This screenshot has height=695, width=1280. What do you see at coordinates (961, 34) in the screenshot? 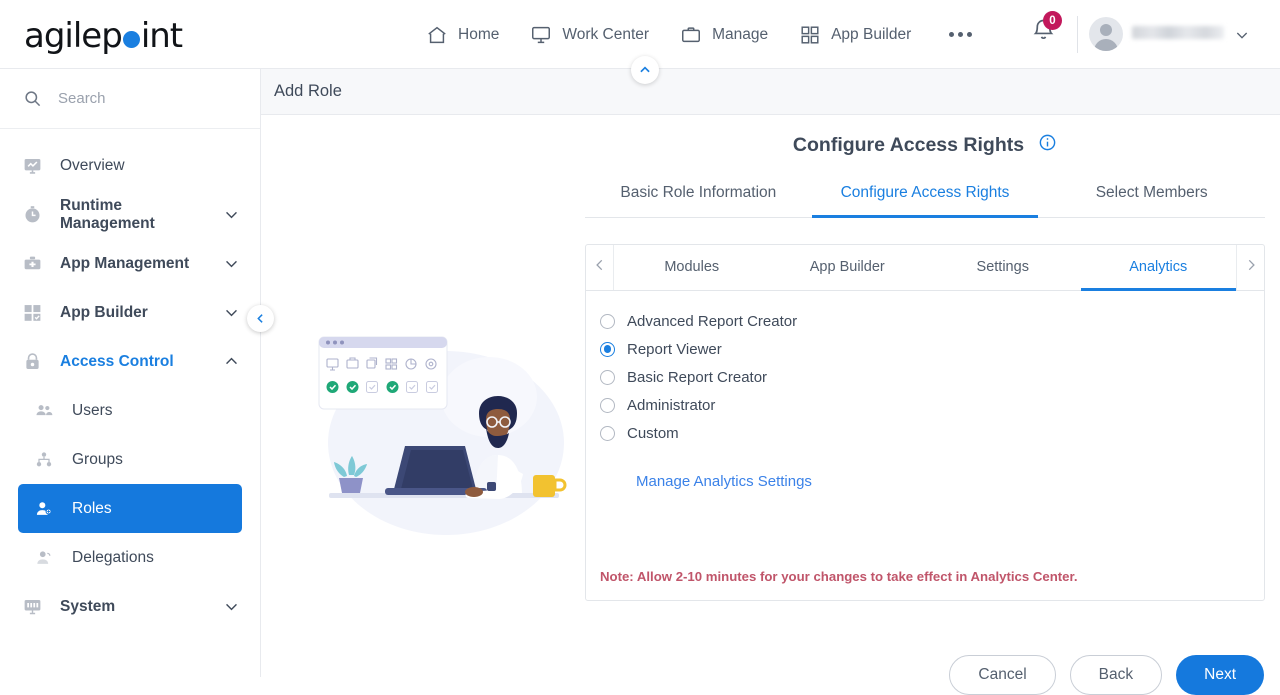
I see `more-icon` at bounding box center [961, 34].